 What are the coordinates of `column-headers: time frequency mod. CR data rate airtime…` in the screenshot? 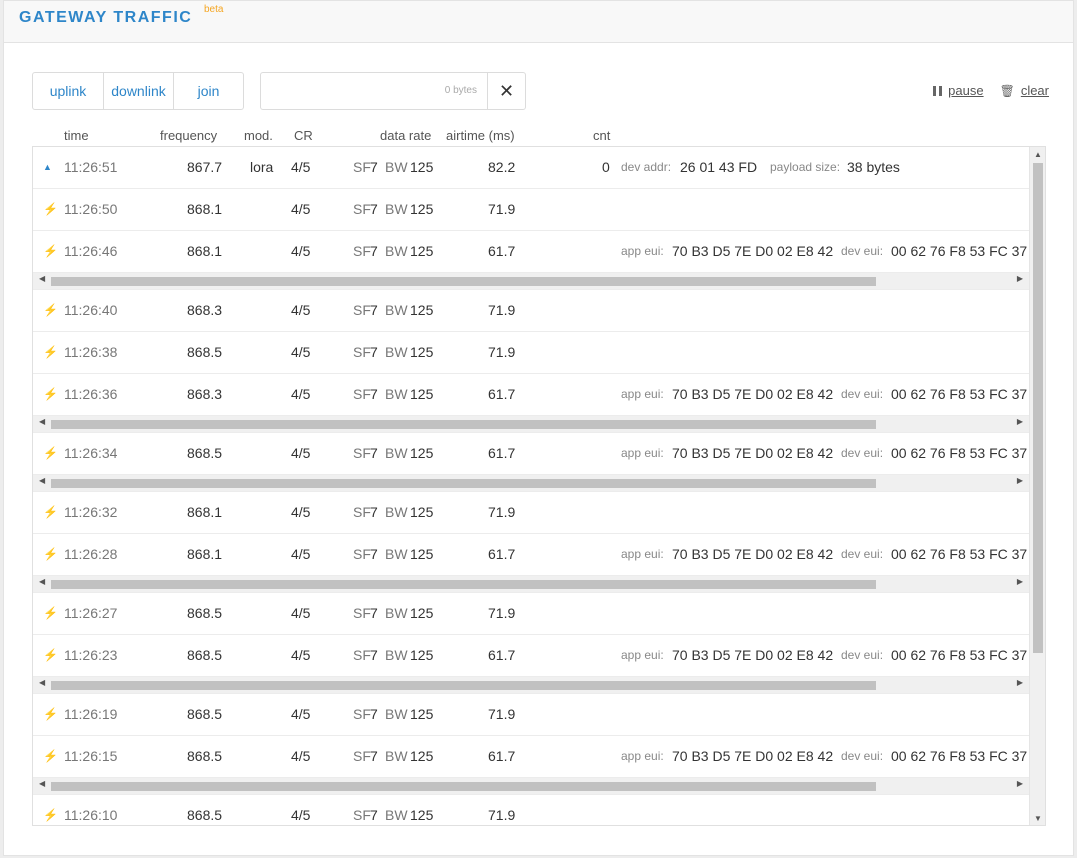 It's located at (538, 137).